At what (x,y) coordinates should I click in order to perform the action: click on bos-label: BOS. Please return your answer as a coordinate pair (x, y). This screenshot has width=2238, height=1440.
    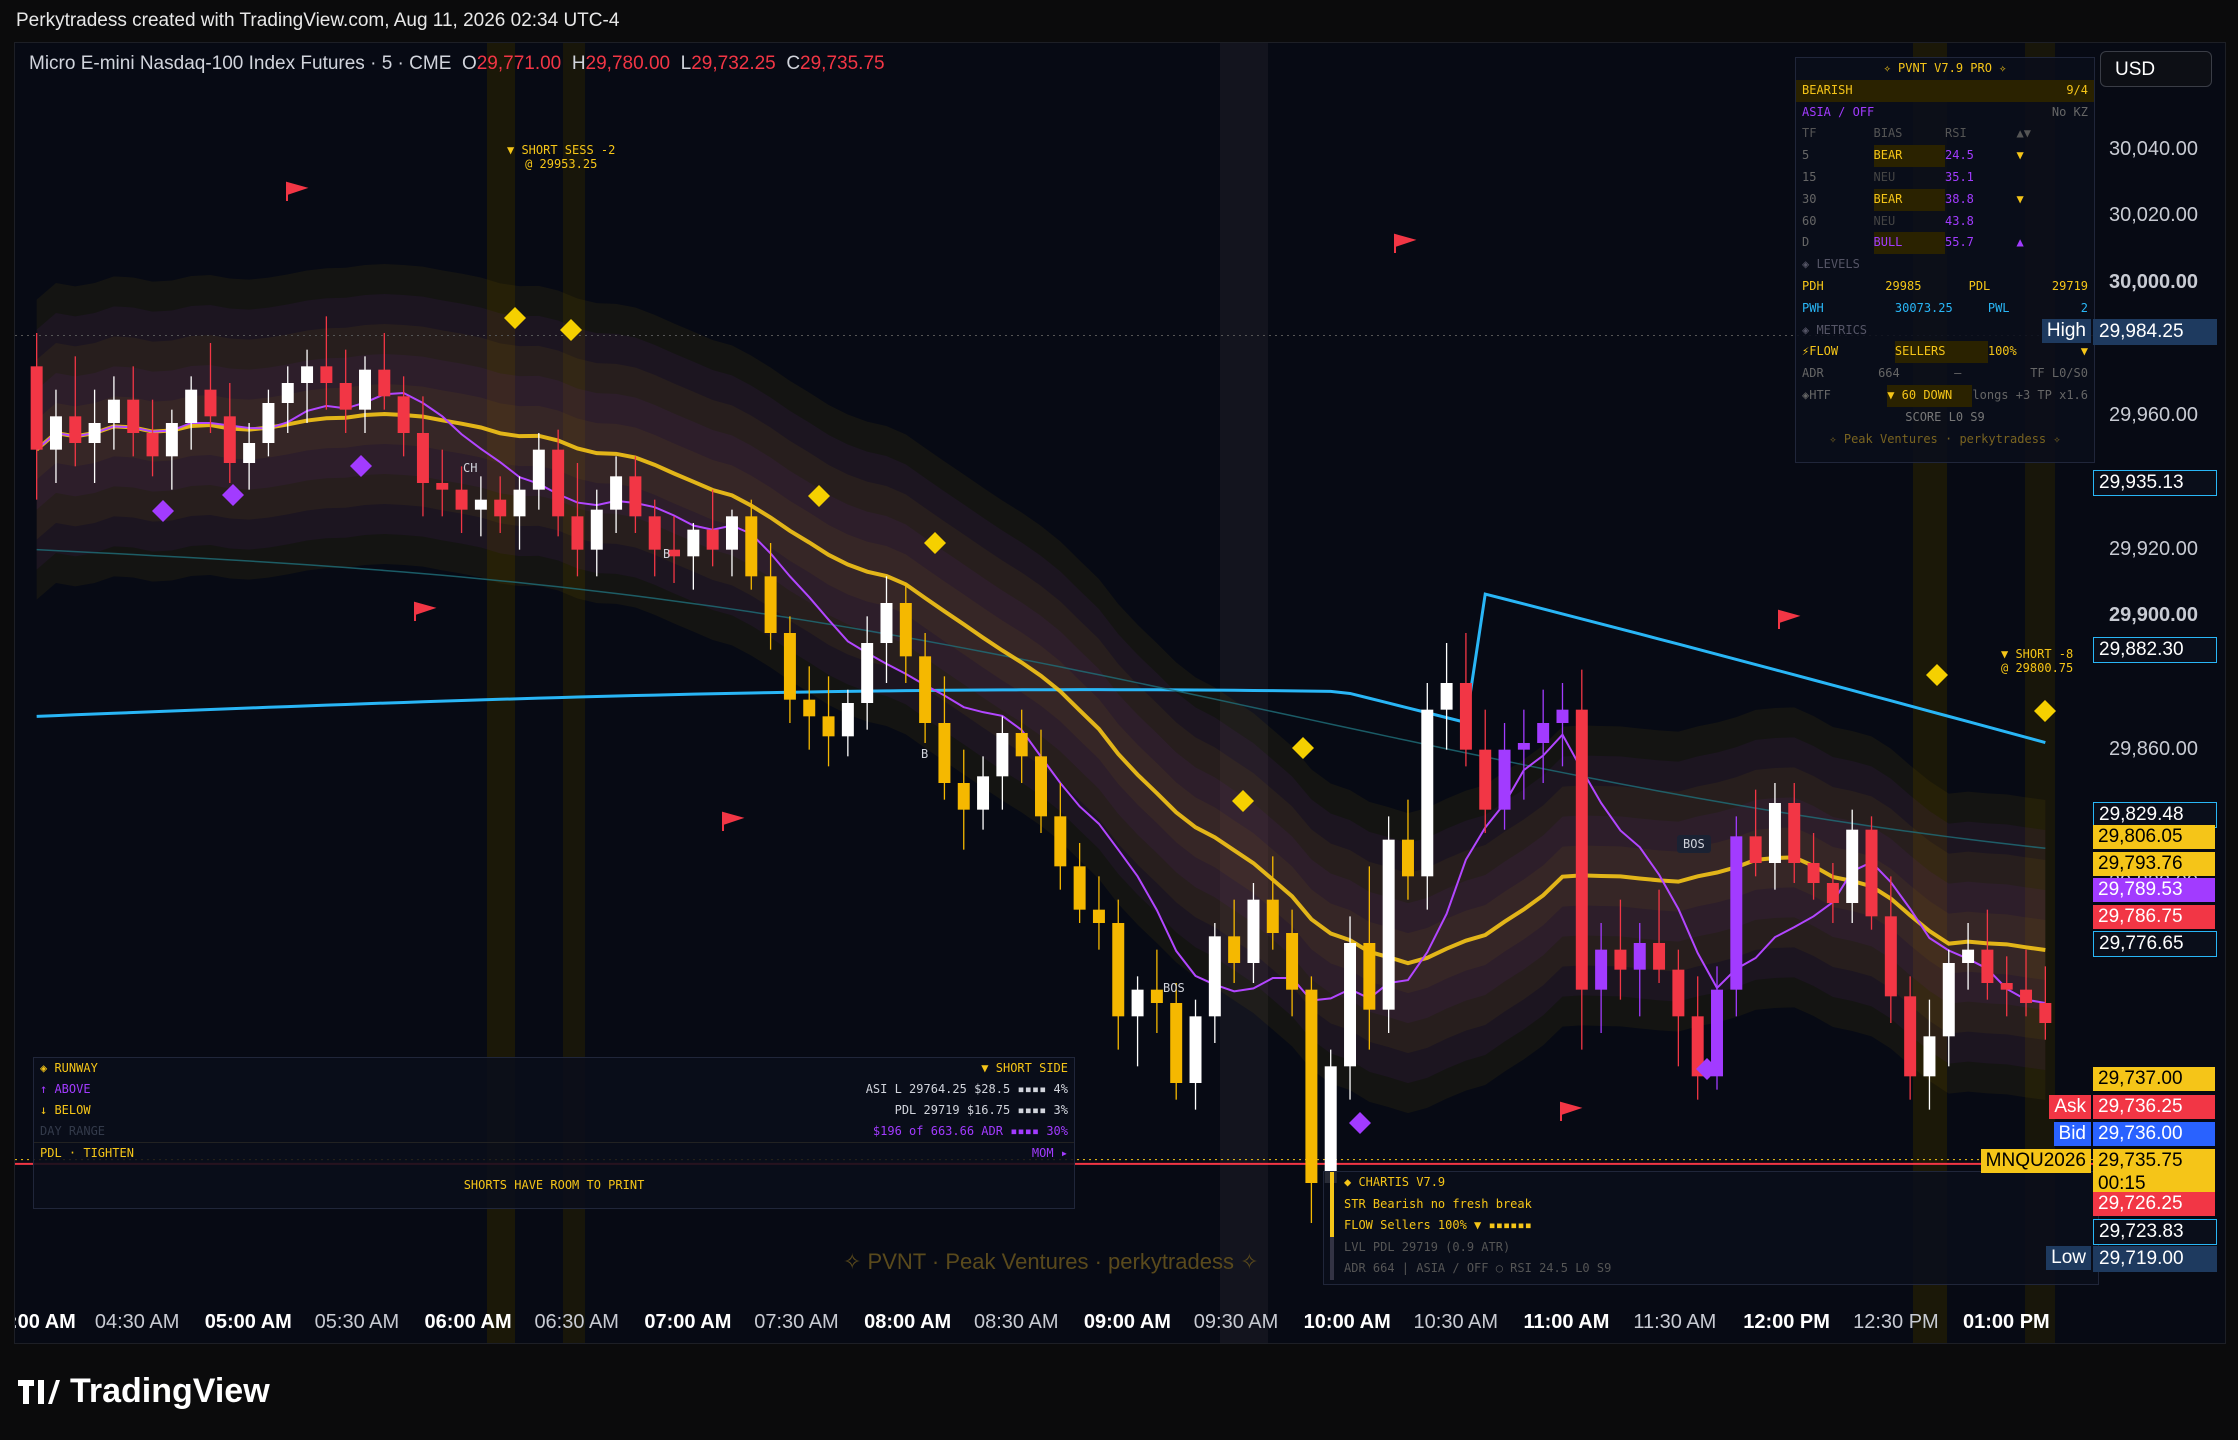
    Looking at the image, I should click on (1174, 988).